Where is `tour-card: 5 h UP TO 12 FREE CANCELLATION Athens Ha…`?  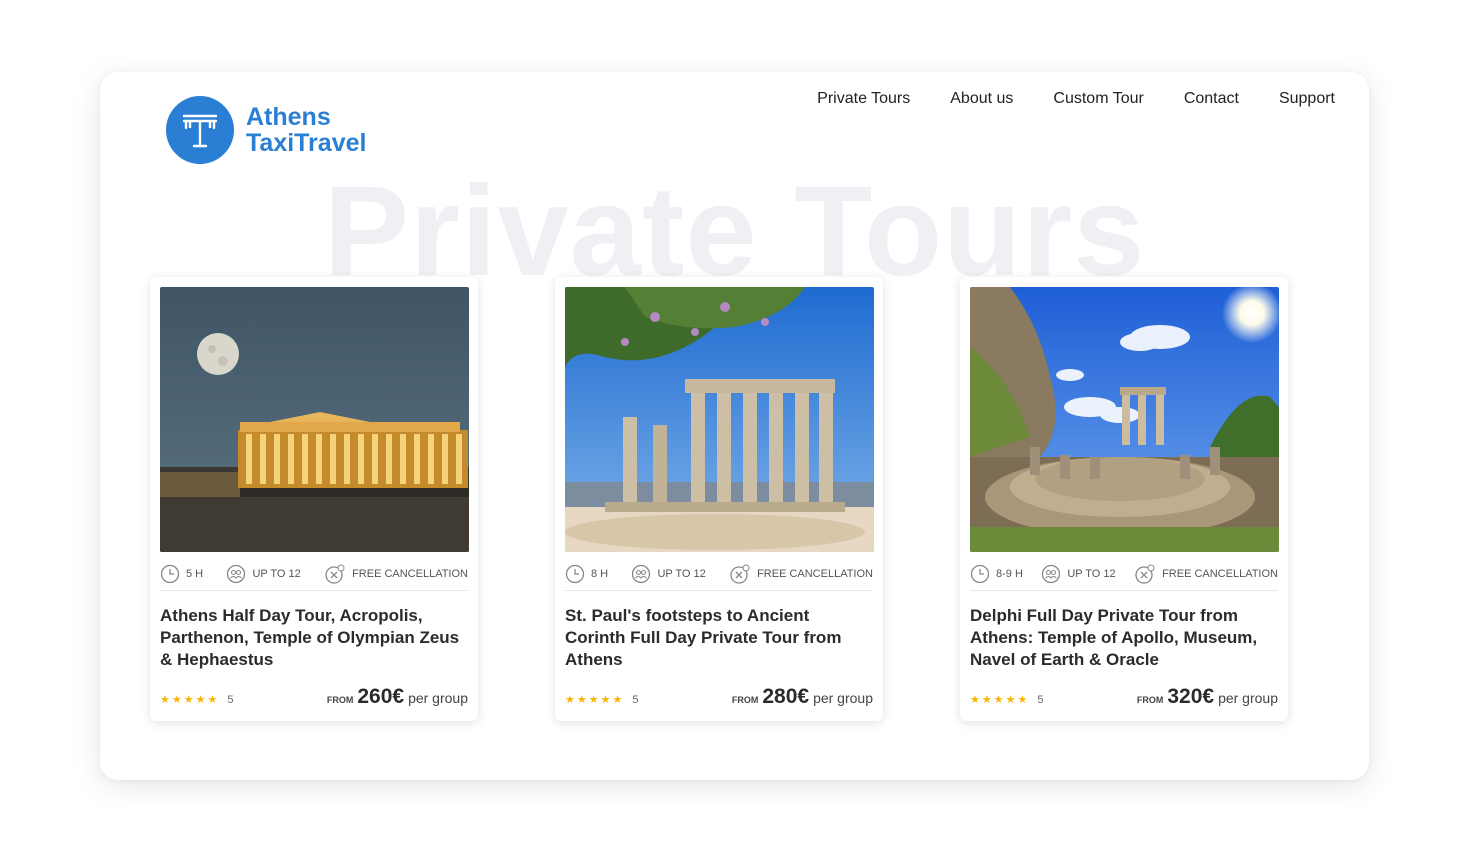
tour-card: 5 h UP TO 12 FREE CANCELLATION Athens Ha… is located at coordinates (314, 499).